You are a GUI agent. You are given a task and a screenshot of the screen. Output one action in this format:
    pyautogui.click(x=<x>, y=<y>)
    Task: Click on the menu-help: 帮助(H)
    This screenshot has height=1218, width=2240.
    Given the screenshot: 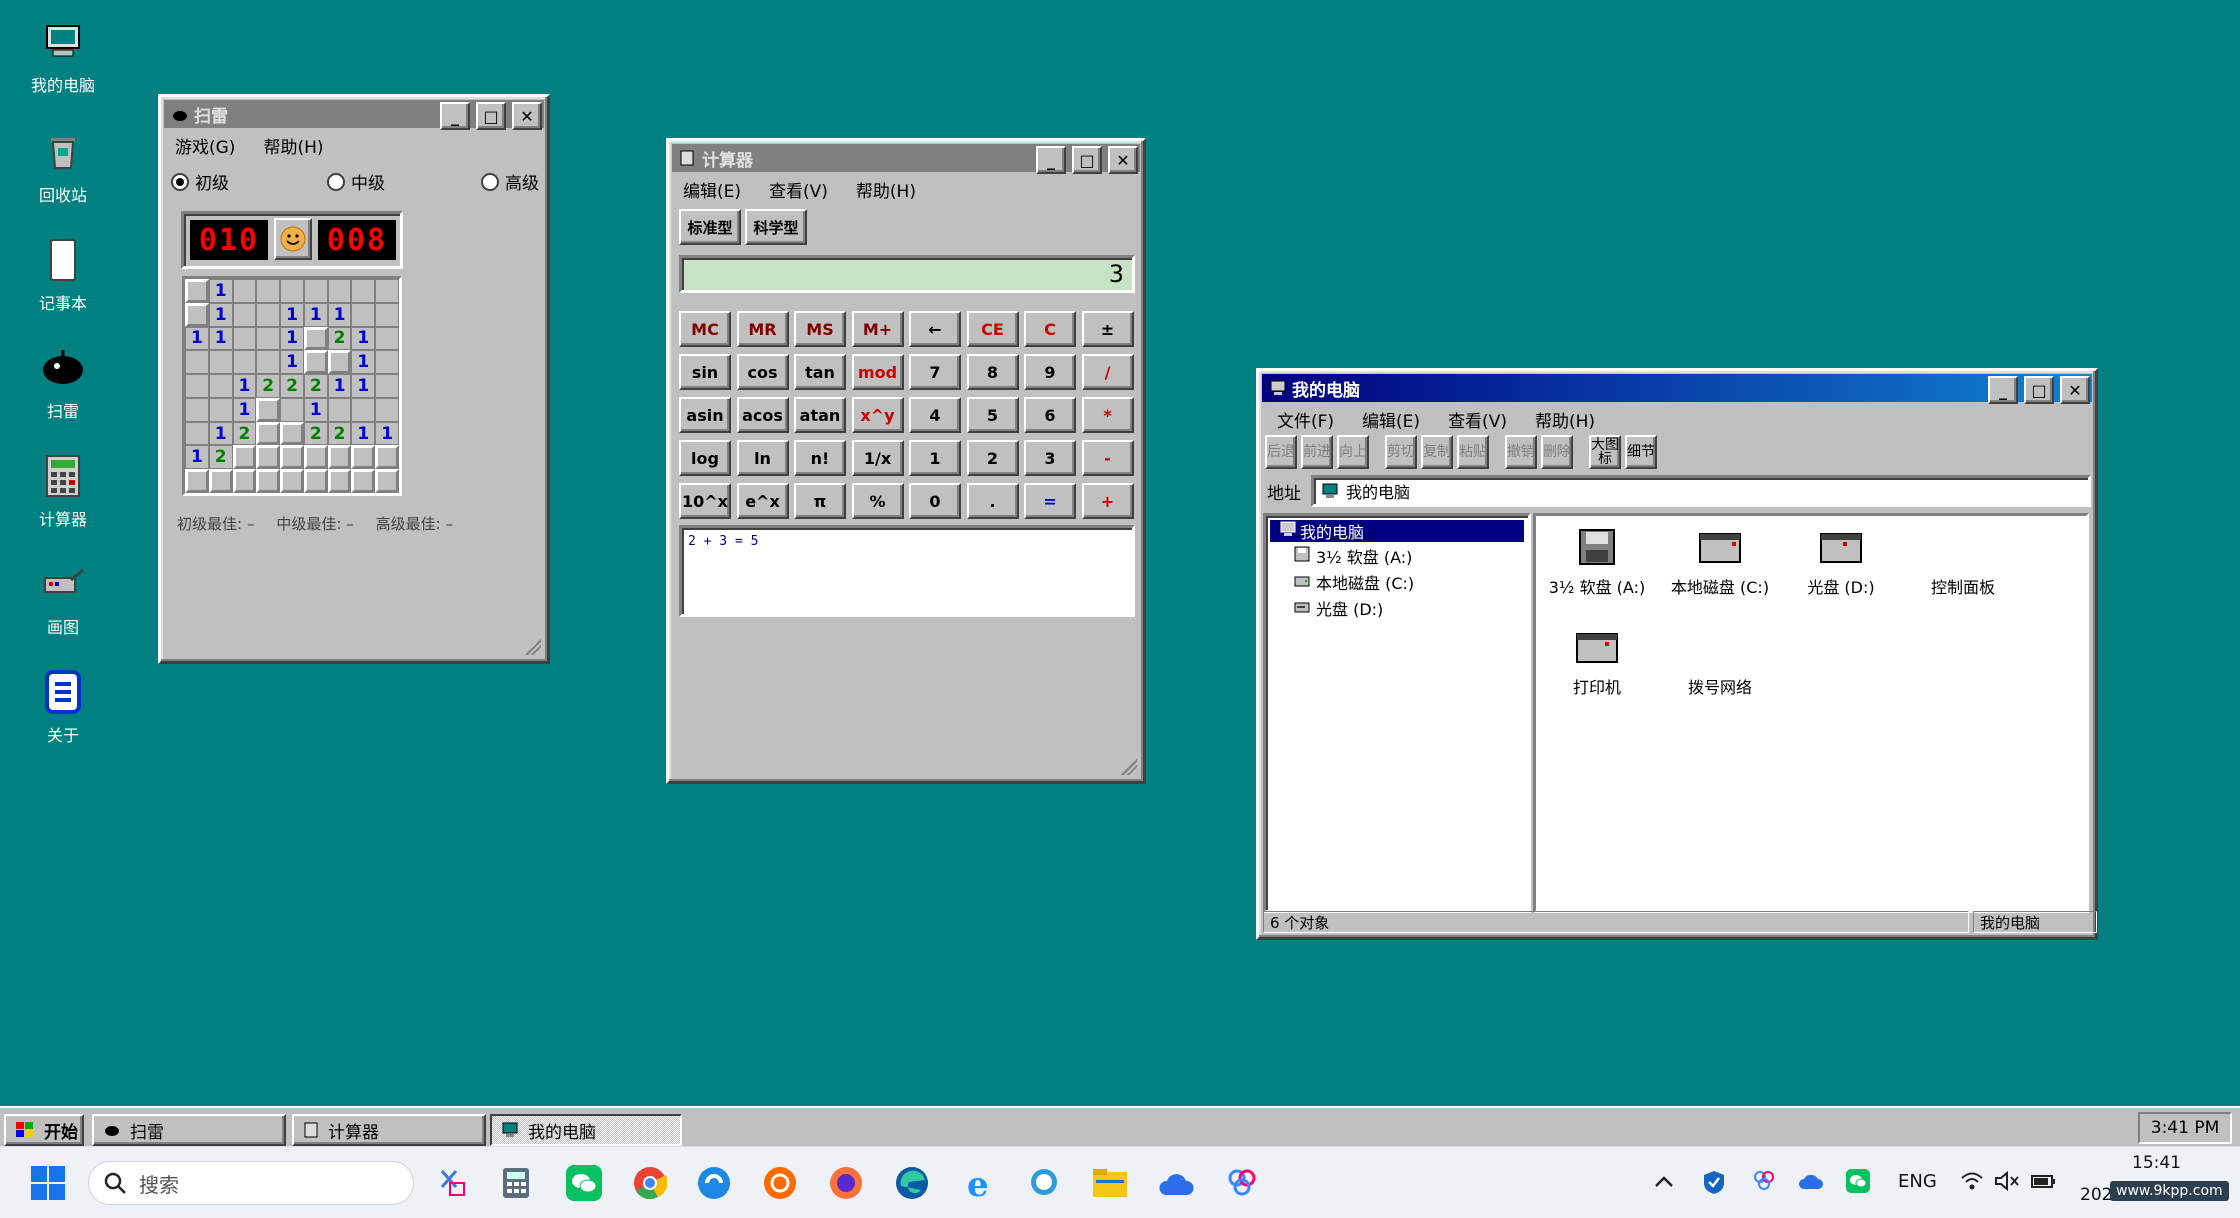 What is the action you would take?
    pyautogui.click(x=886, y=189)
    